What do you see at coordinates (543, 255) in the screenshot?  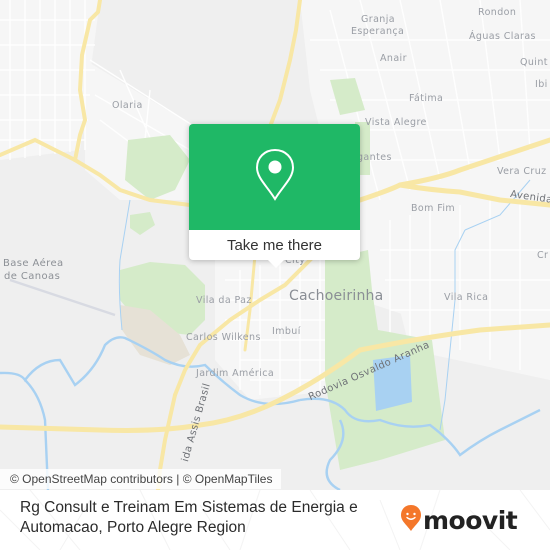 I see `label-cruz-partial: Cr` at bounding box center [543, 255].